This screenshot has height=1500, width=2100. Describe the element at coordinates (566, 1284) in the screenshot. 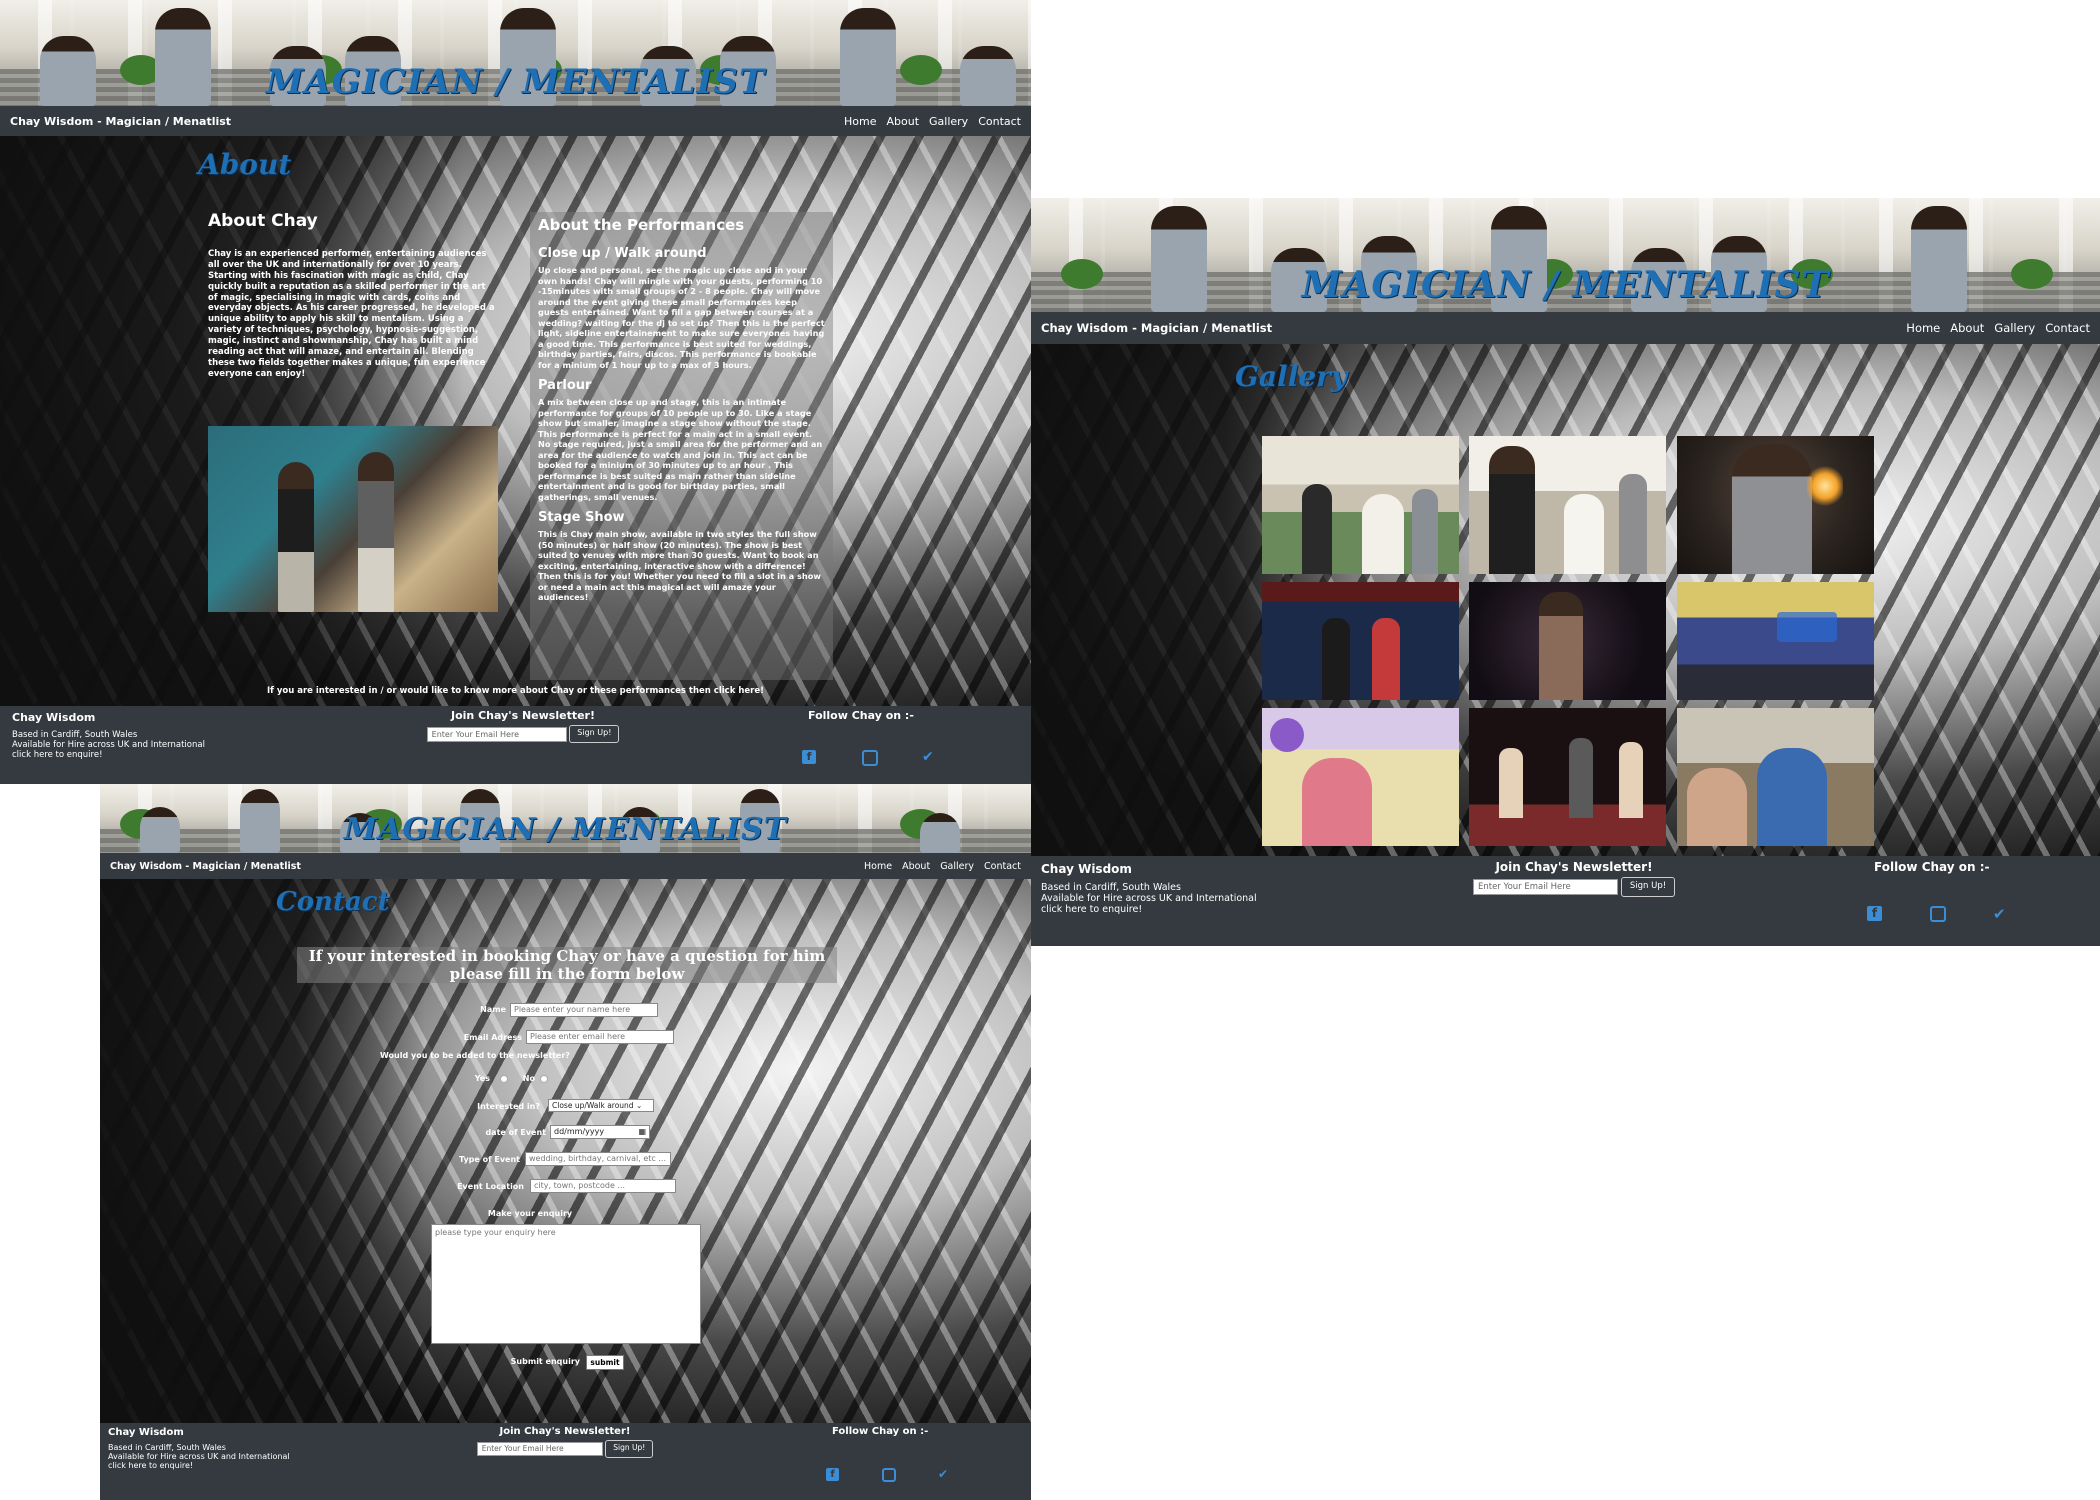

I see `enquiry-textarea: please type your enquiry here` at that location.